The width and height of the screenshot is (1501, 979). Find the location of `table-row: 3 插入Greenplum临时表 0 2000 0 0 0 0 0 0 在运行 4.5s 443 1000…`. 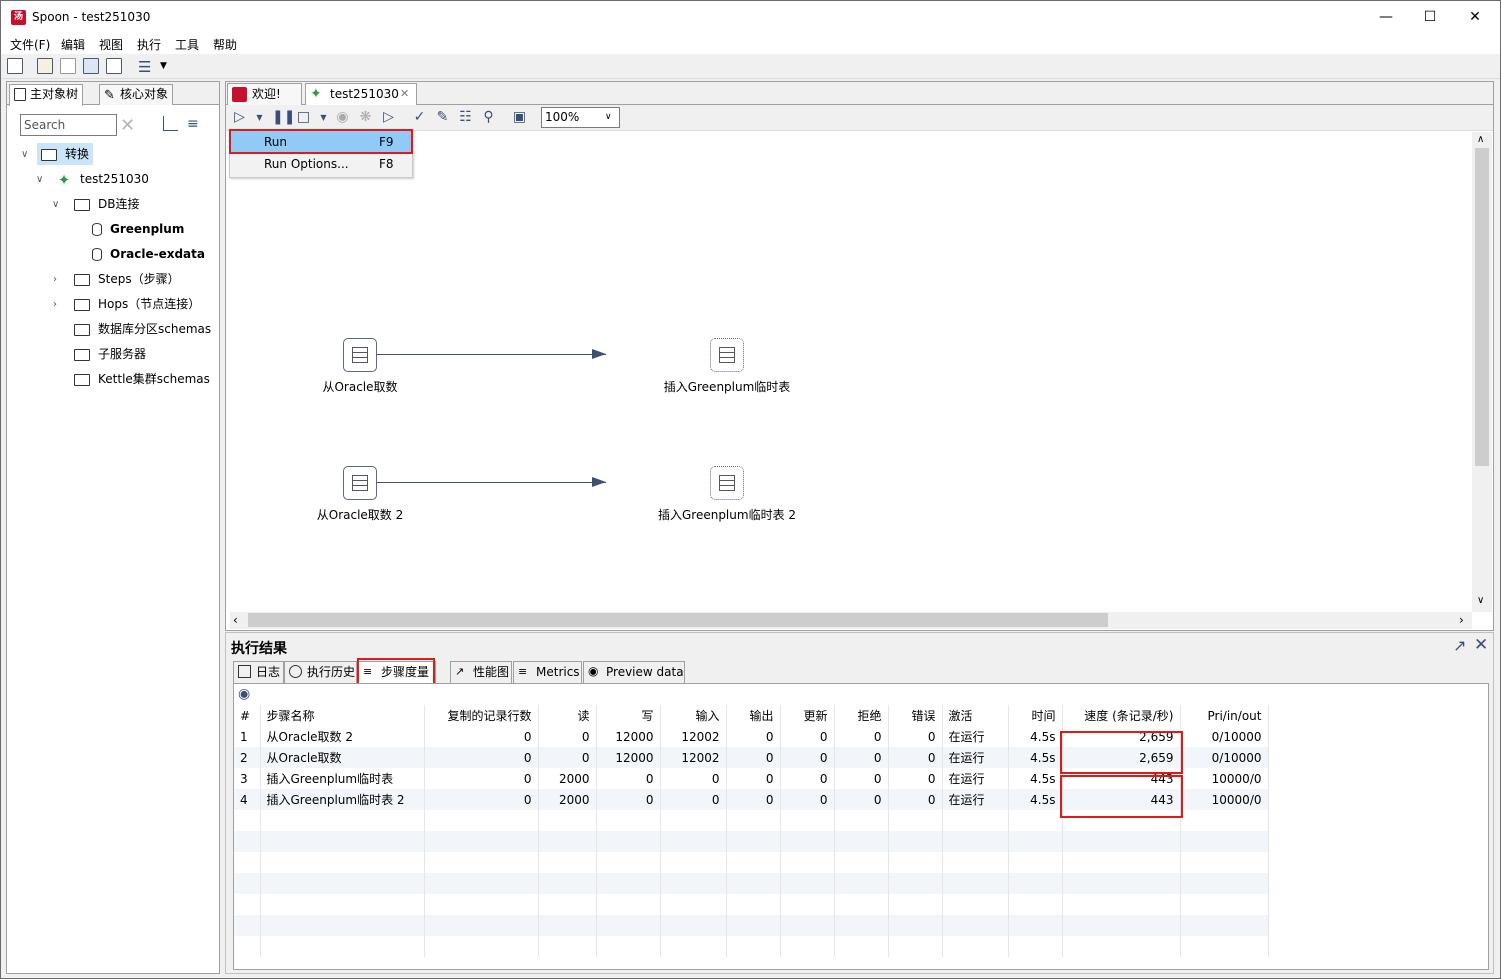

table-row: 3 插入Greenplum临时表 0 2000 0 0 0 0 0 0 在运行 4.5s 443 1000… is located at coordinates (751, 778).